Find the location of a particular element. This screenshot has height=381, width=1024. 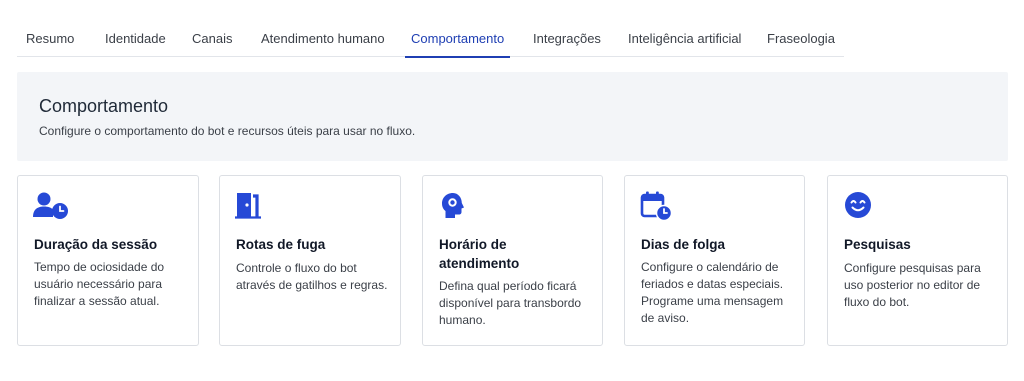

card-title: Pesquisas is located at coordinates (877, 244).